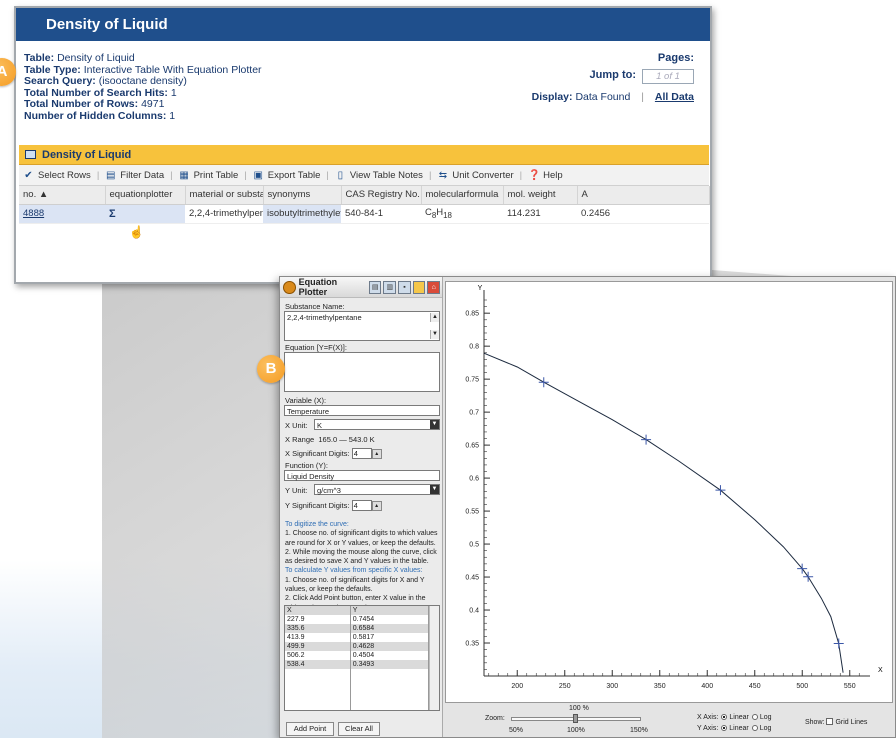  I want to click on substance-name-field: 2,2,4-trimethylpentane ▲ ▼, so click(362, 326).